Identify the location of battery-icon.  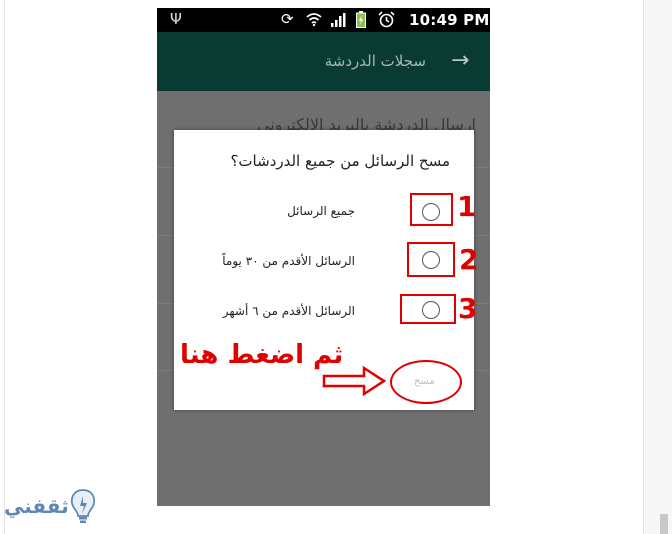
(361, 19).